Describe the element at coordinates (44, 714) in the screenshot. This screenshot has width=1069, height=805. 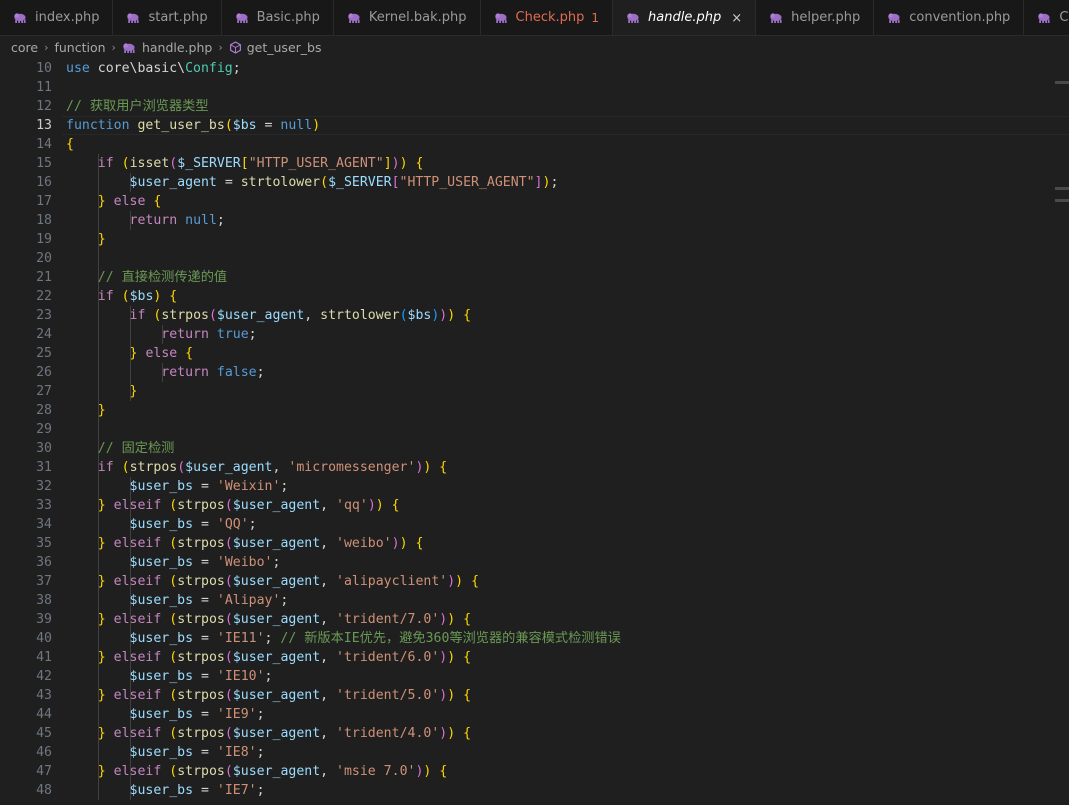
I see `line-number: 44` at that location.